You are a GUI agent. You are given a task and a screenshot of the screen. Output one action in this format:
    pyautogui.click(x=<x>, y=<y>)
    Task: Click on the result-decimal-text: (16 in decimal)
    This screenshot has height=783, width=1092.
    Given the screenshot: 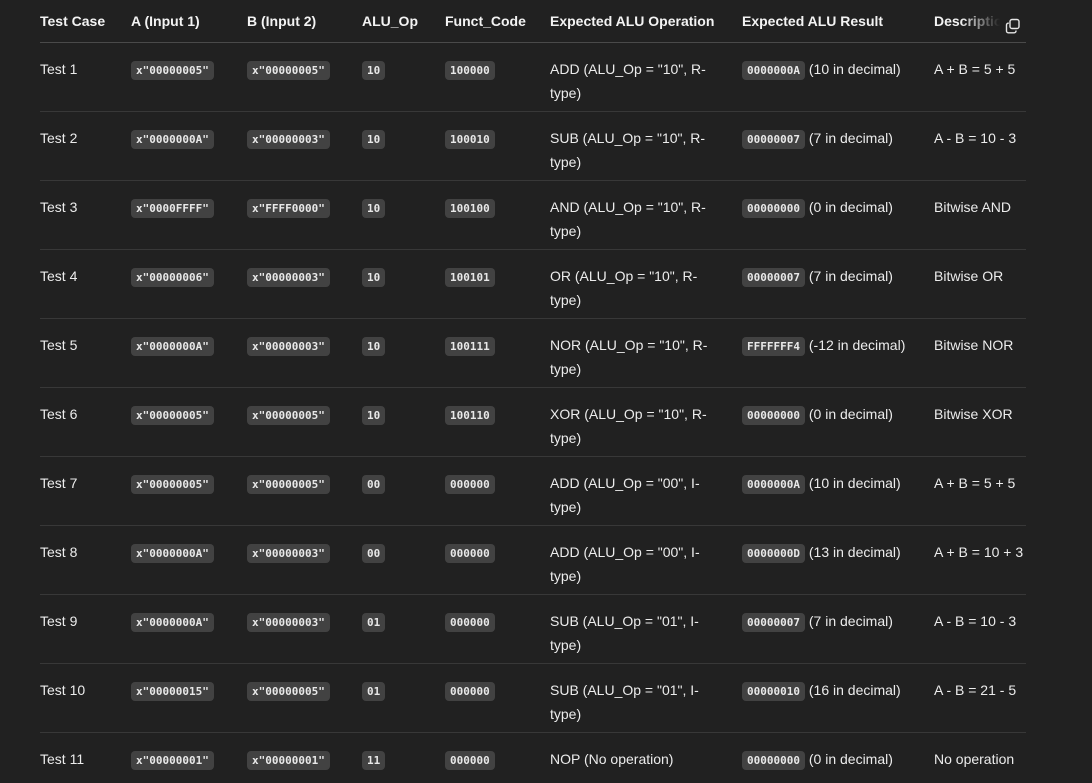 What is the action you would take?
    pyautogui.click(x=854, y=690)
    